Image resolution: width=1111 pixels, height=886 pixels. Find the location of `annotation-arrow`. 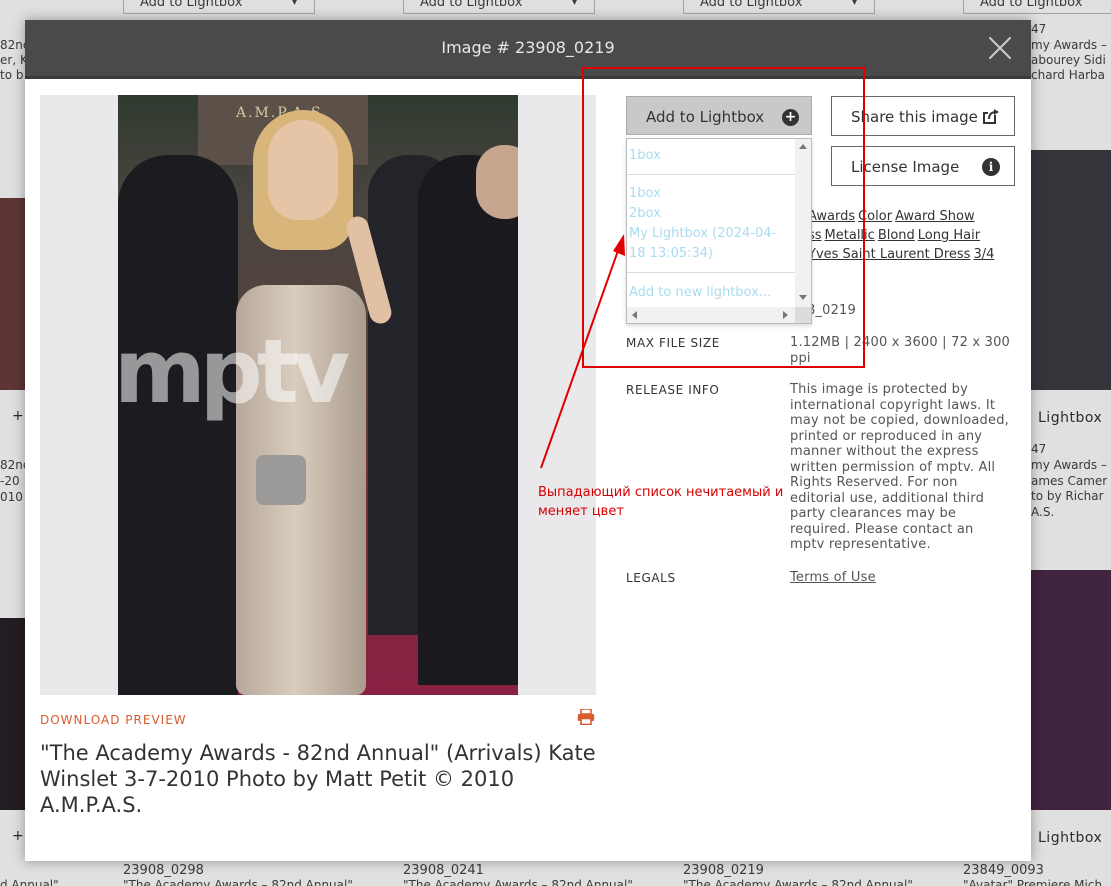

annotation-arrow is located at coordinates (582, 351).